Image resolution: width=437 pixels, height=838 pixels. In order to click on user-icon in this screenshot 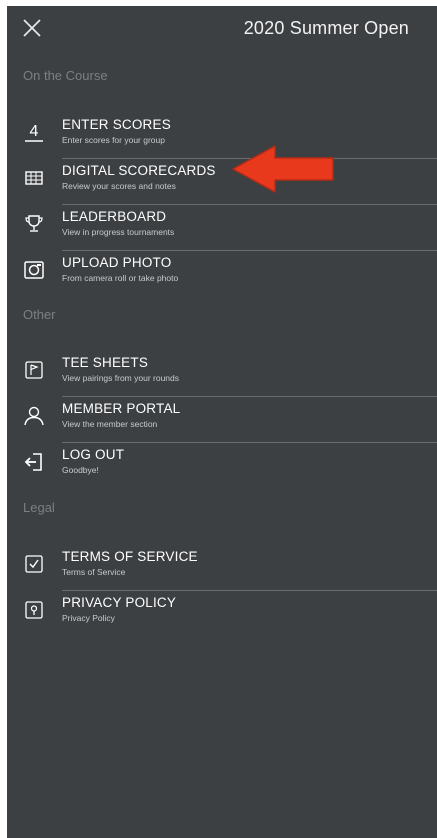, I will do `click(34, 416)`.